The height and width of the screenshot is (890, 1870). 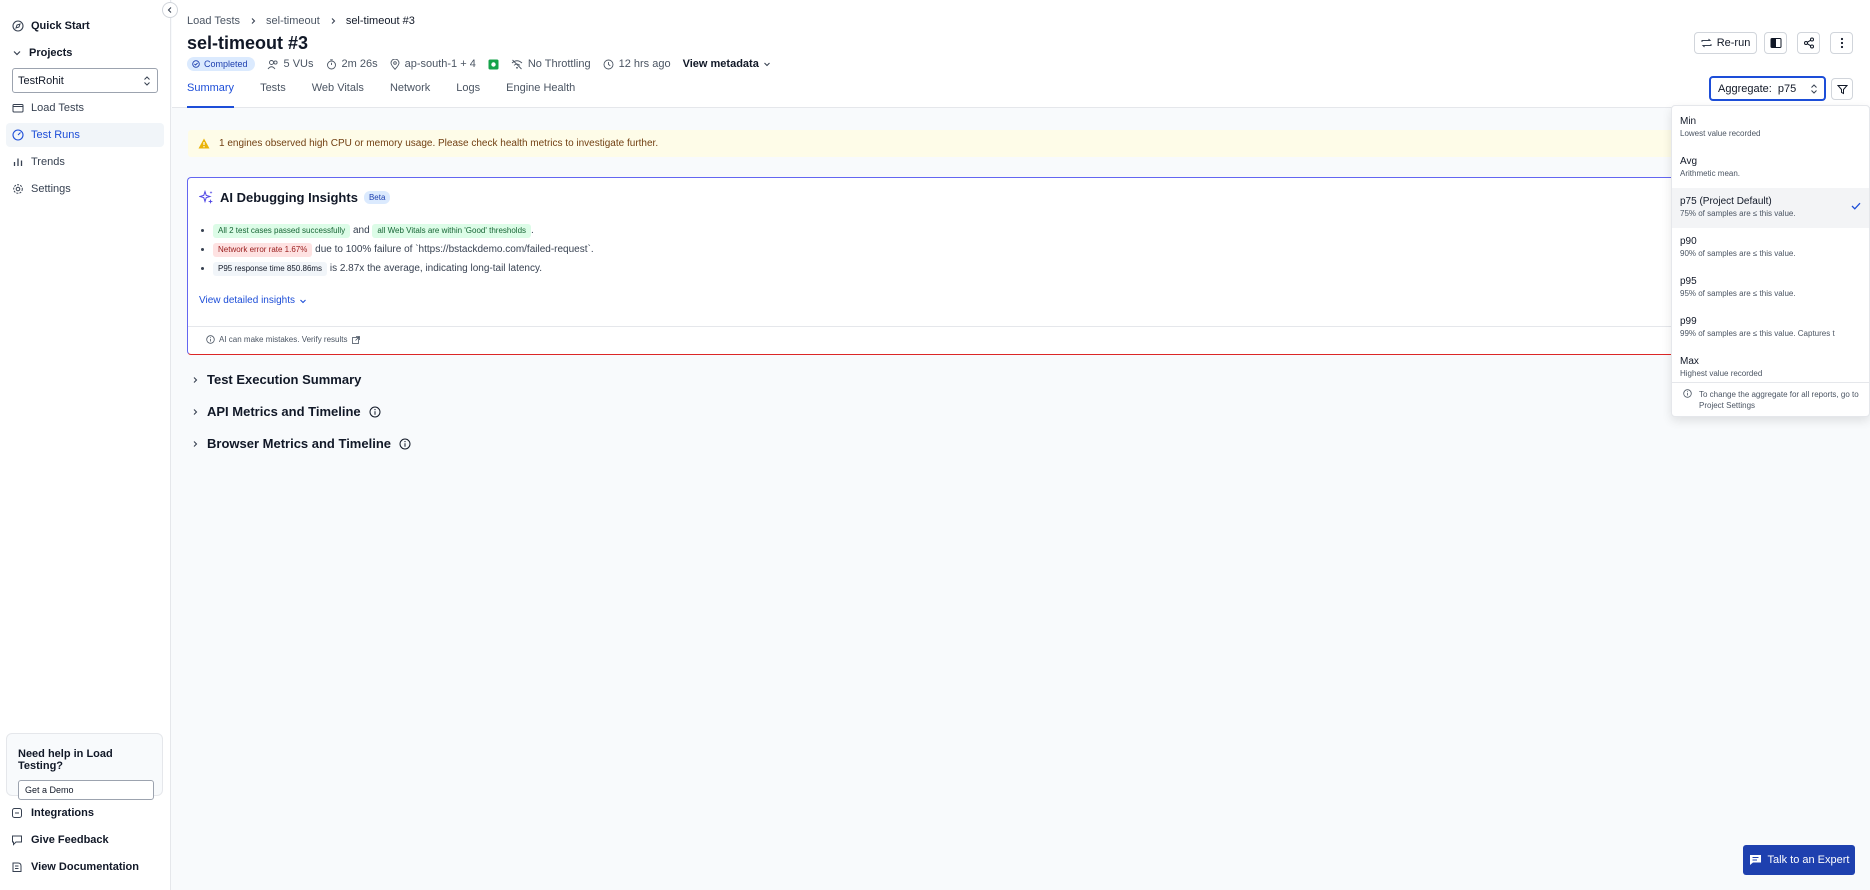 What do you see at coordinates (1770, 248) in the screenshot?
I see `aggregate-option-p90: p90 90% of samples are ≤ this value.` at bounding box center [1770, 248].